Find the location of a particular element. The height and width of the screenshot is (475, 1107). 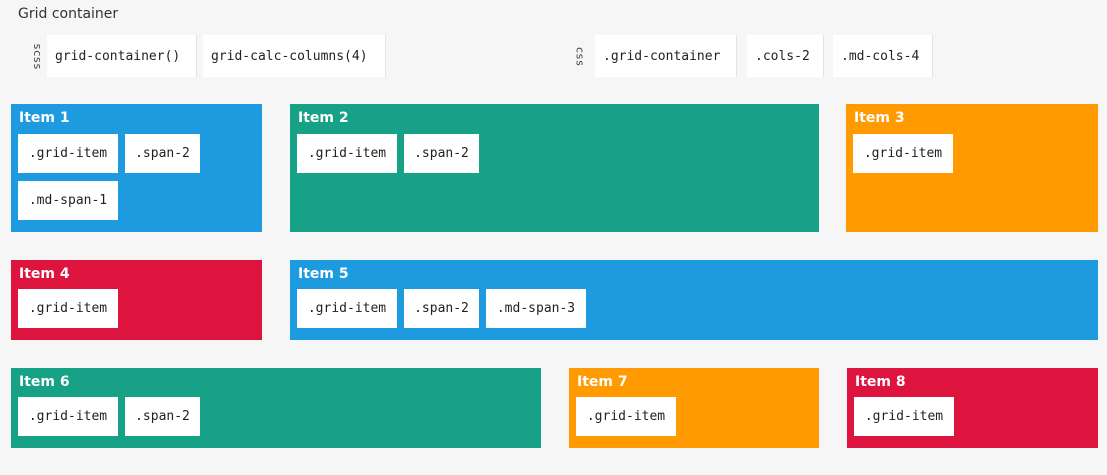

item-label: Item 7 is located at coordinates (602, 382).